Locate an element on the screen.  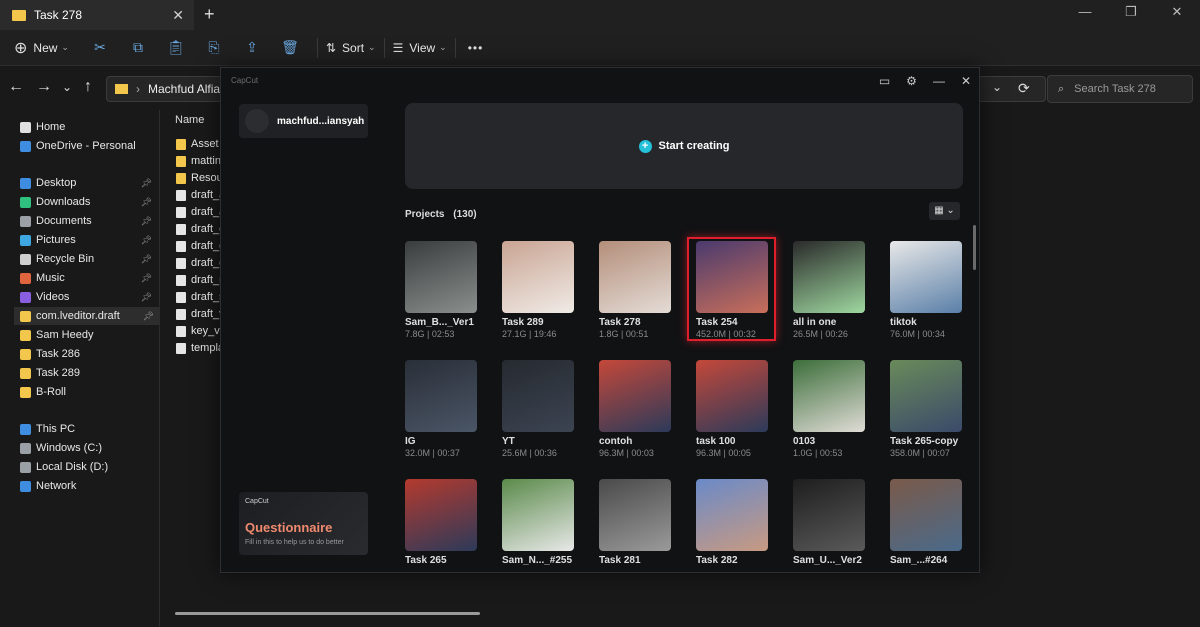
project-card: task 100 96.3M | 00:05 is located at coordinates (732, 409).